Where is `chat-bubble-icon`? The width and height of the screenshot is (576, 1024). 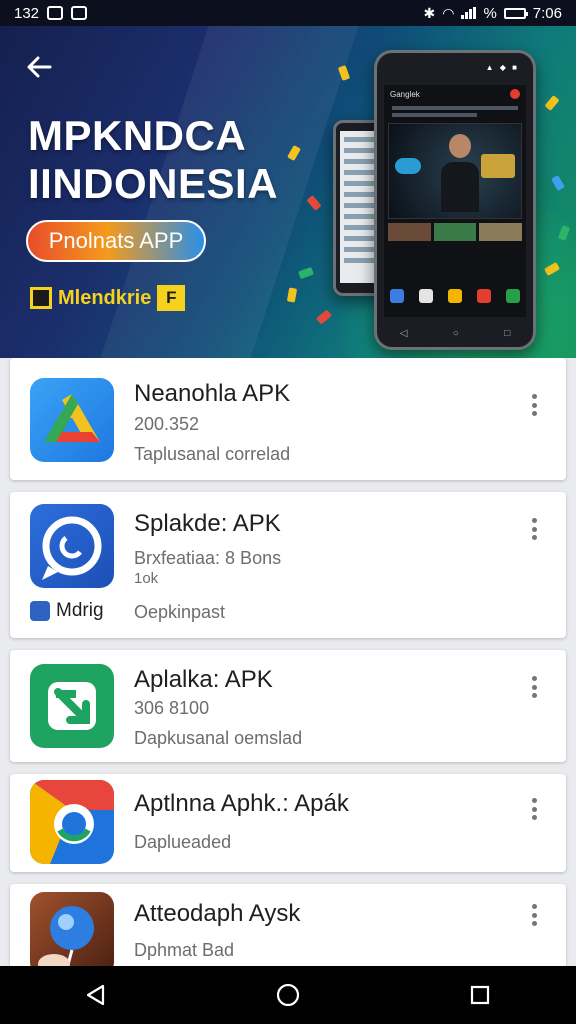
chat-bubble-icon is located at coordinates (72, 546).